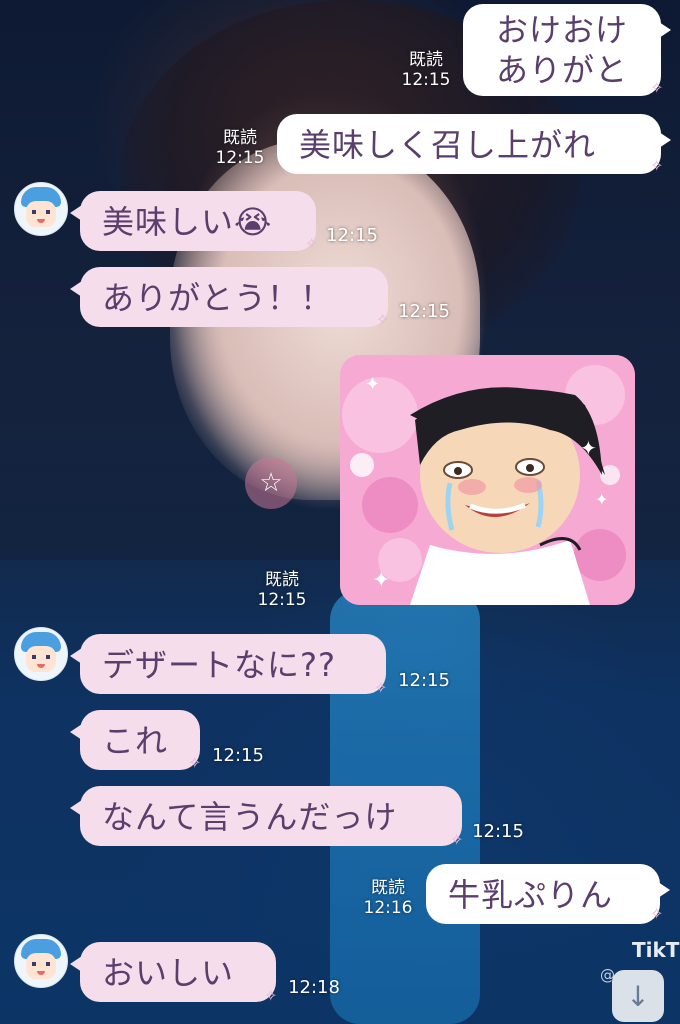  What do you see at coordinates (474, 144) in the screenshot?
I see `message-bubble: 美味しく召し上がれ` at bounding box center [474, 144].